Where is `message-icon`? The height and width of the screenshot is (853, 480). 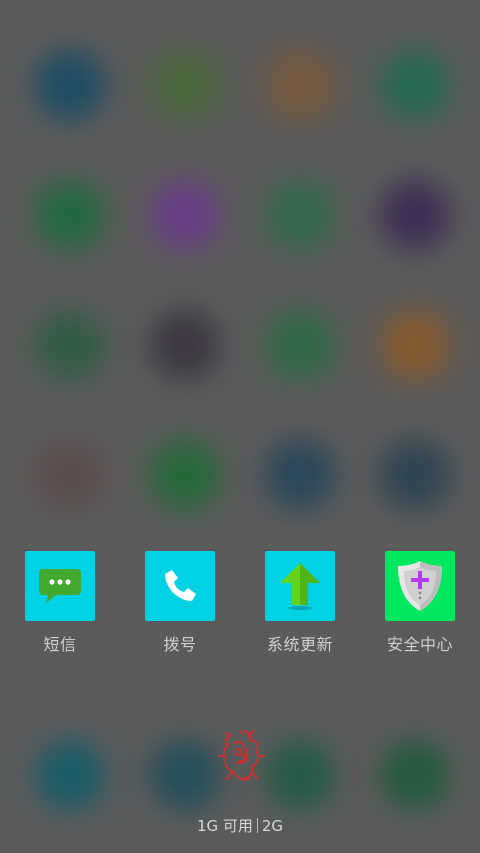
message-icon is located at coordinates (60, 586).